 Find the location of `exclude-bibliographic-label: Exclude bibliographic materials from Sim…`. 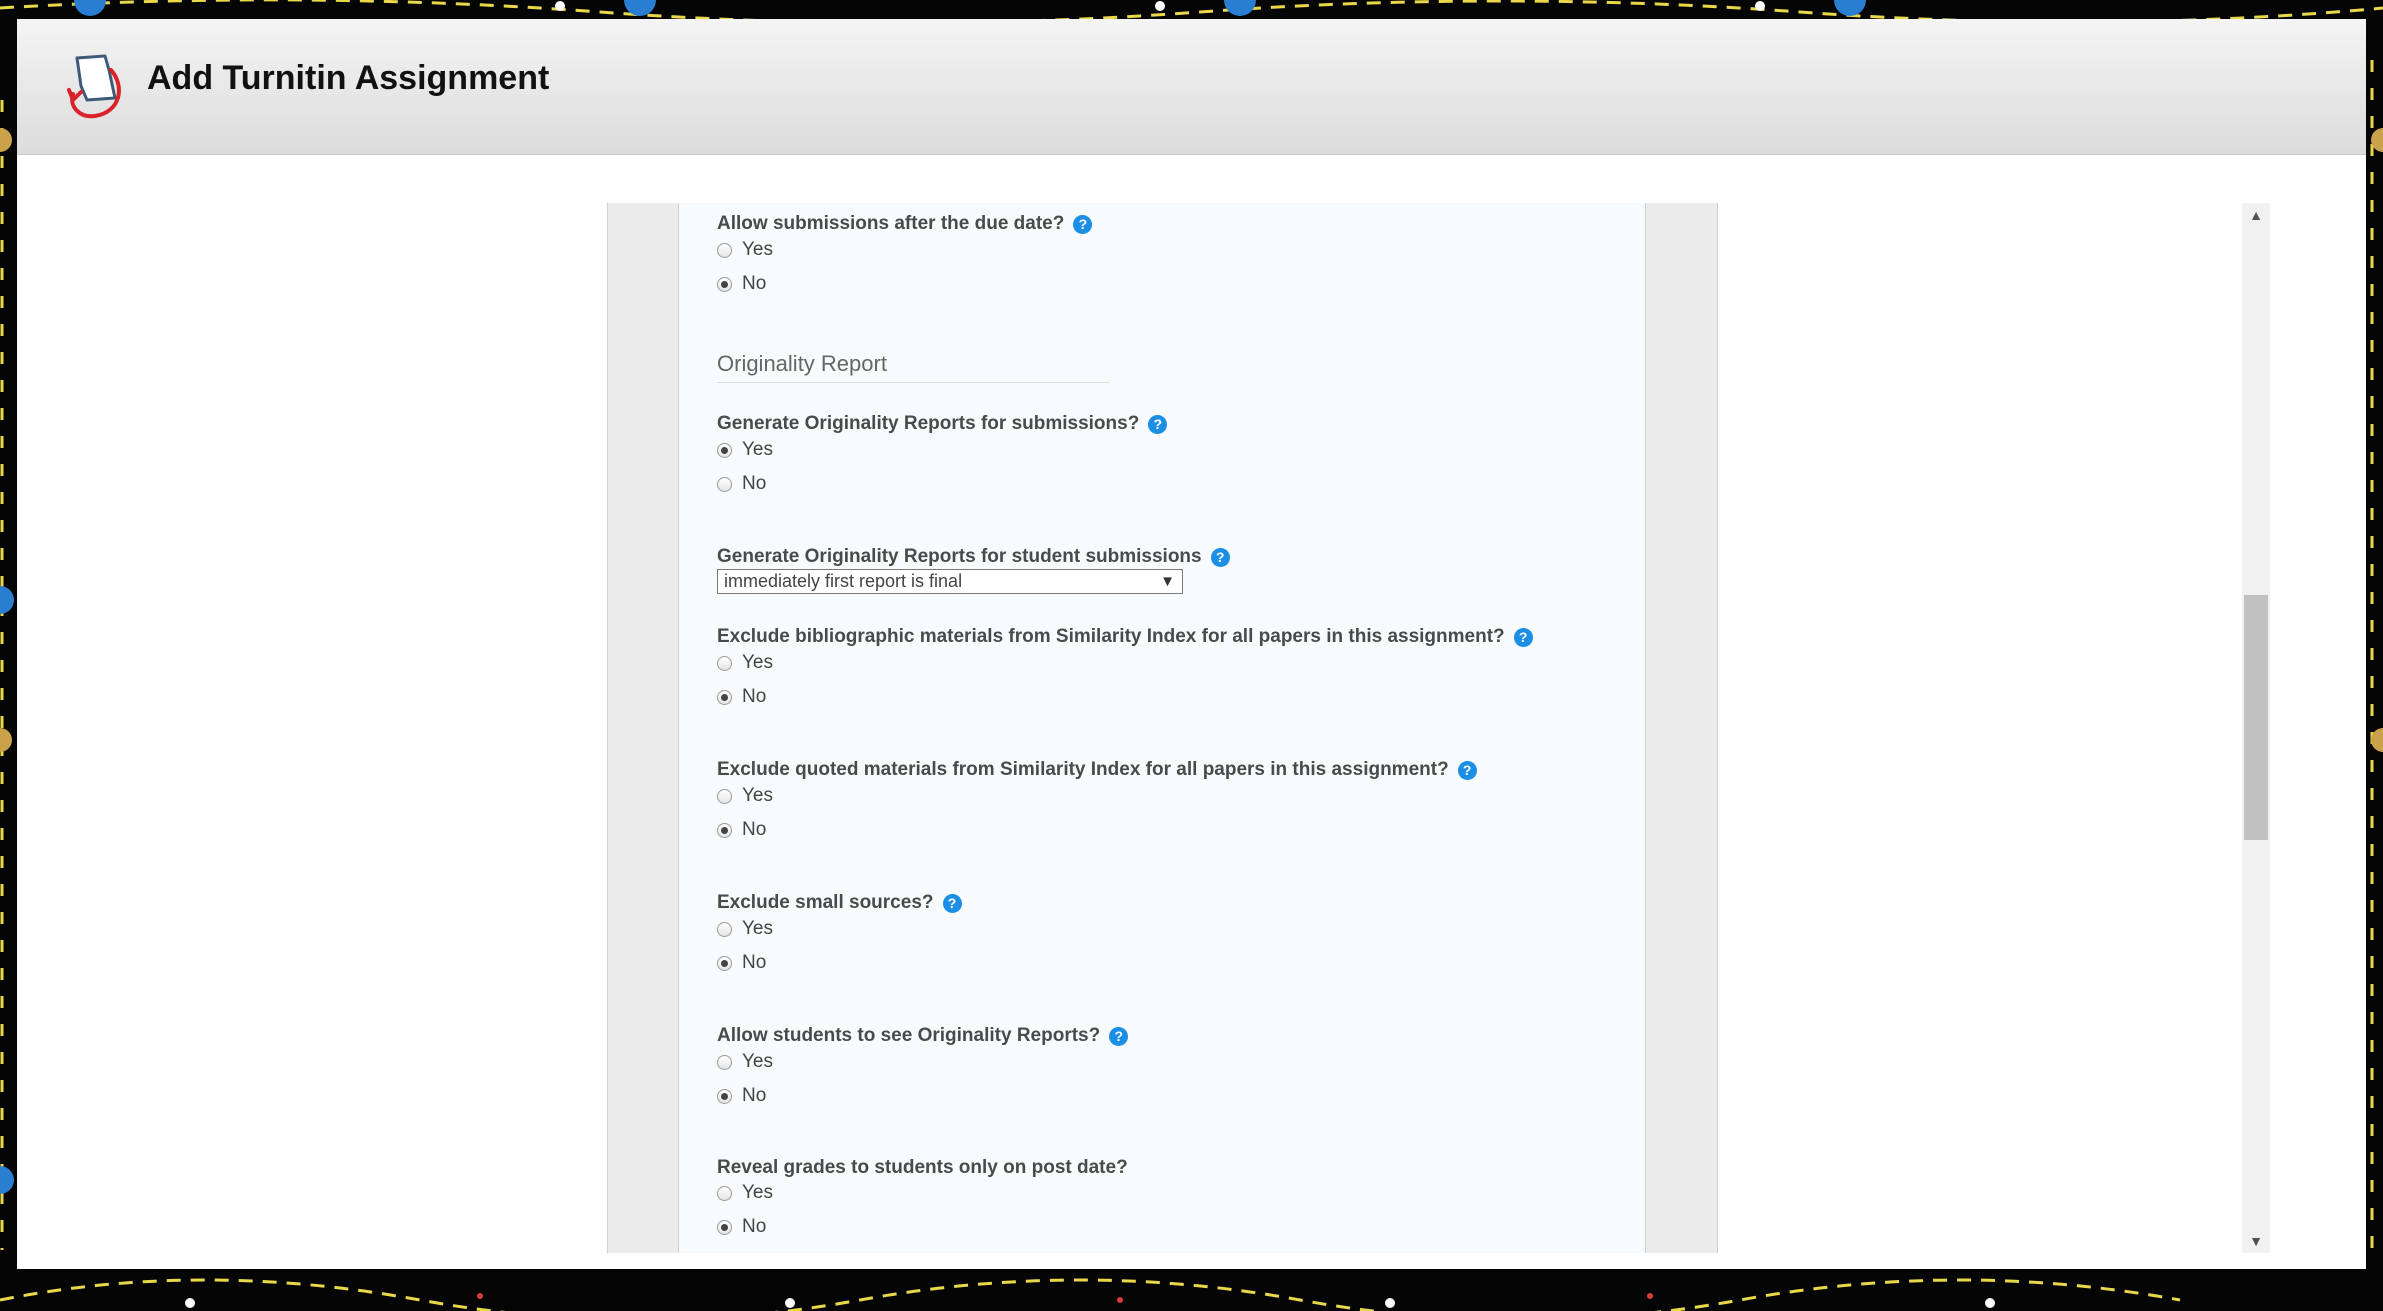

exclude-bibliographic-label: Exclude bibliographic materials from Sim… is located at coordinates (1111, 636).